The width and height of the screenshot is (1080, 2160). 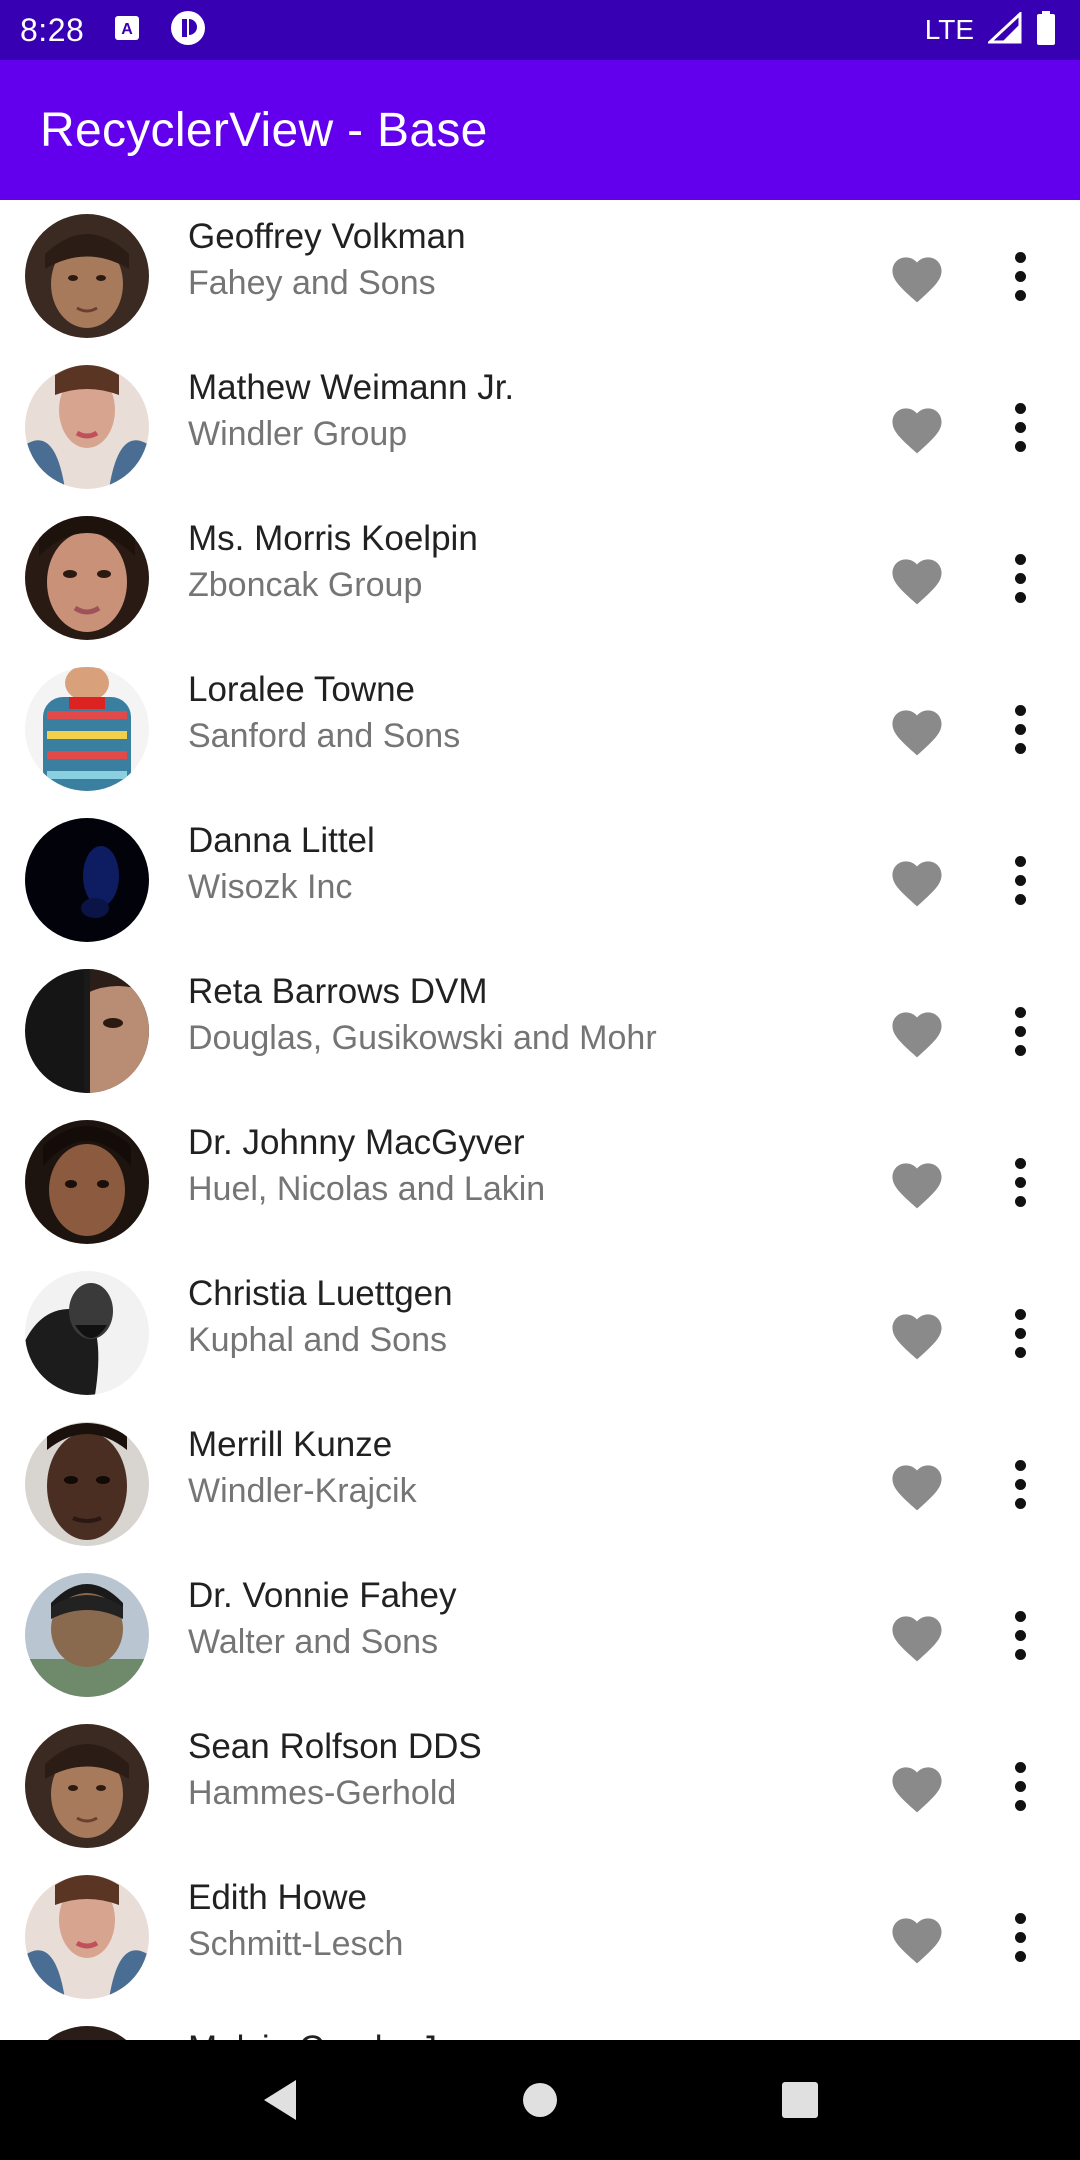 I want to click on app-title: RecyclerView - Base, so click(x=264, y=130).